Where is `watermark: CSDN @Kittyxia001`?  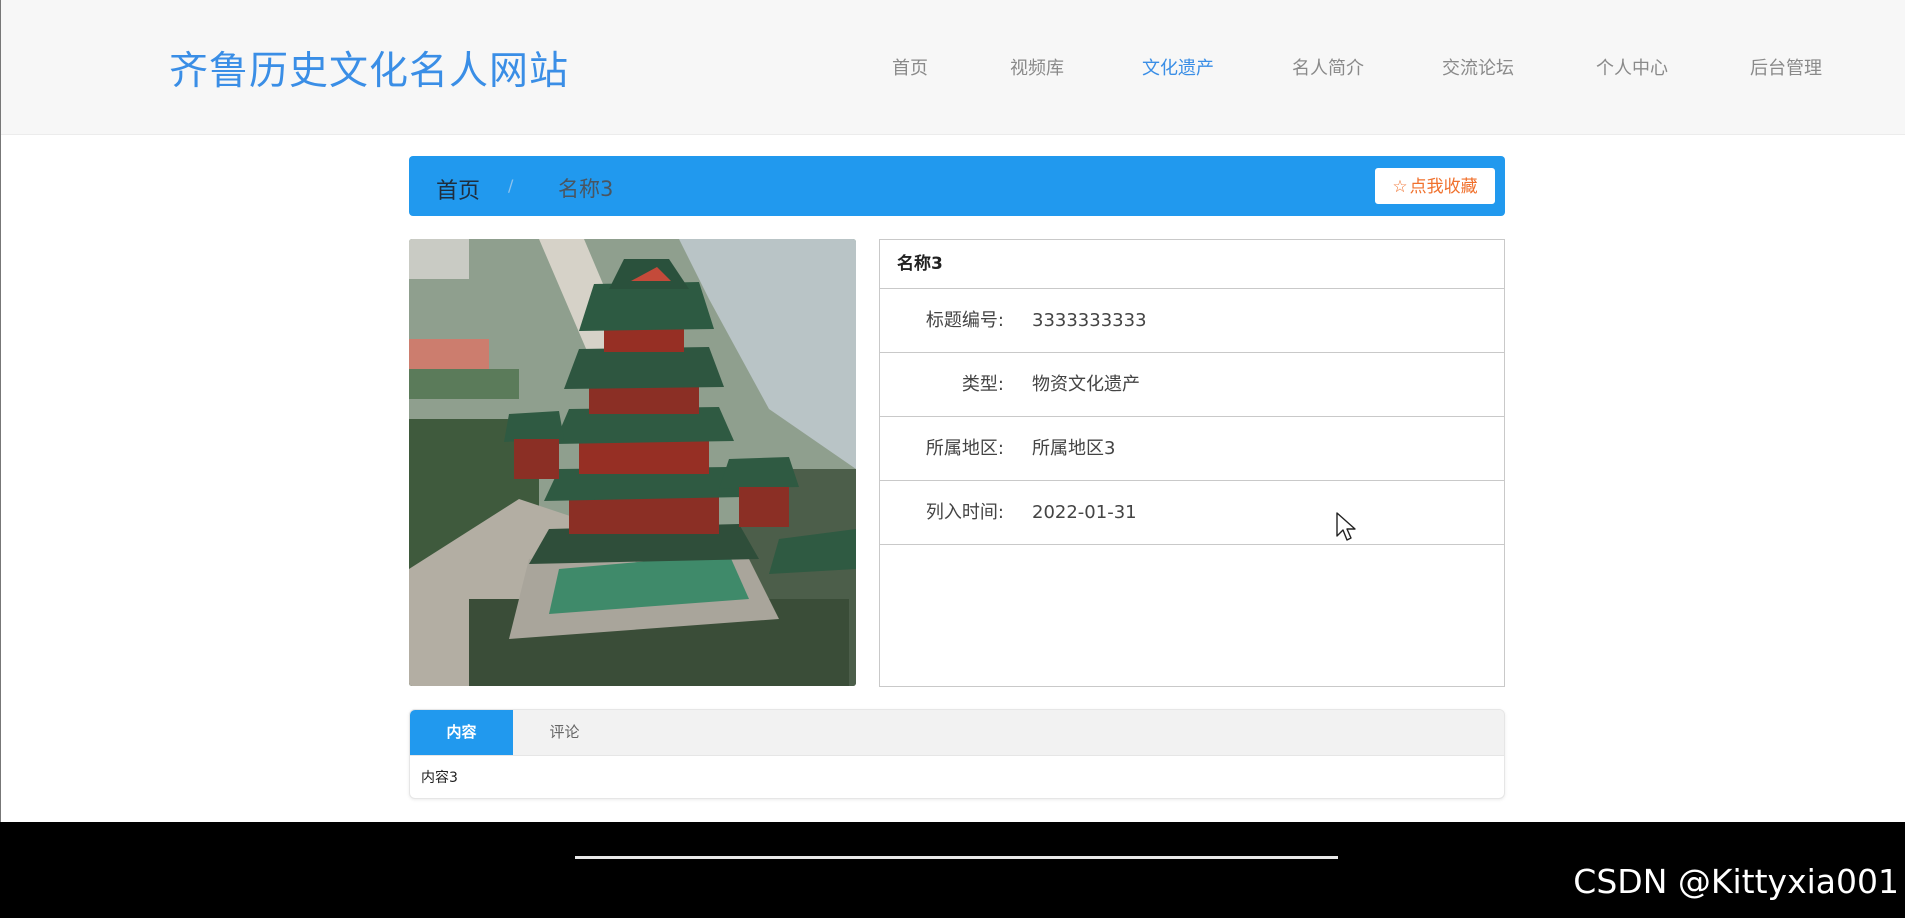
watermark: CSDN @Kittyxia001 is located at coordinates (1736, 881).